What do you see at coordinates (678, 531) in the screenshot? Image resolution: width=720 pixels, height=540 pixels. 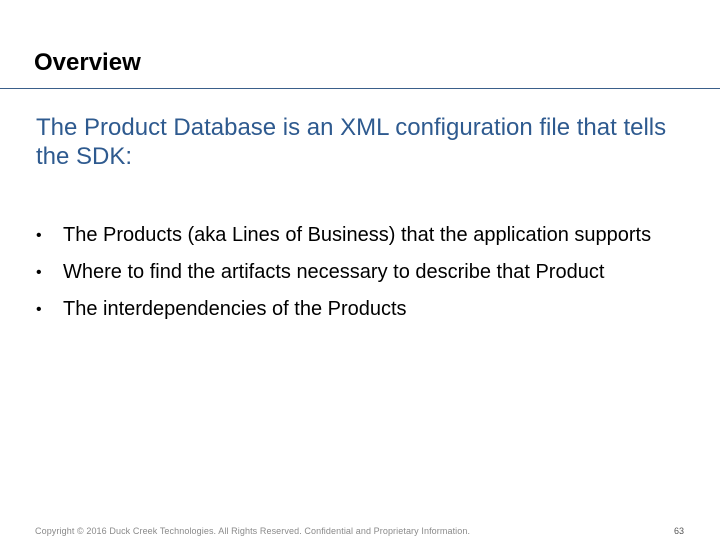 I see `page-number: 63` at bounding box center [678, 531].